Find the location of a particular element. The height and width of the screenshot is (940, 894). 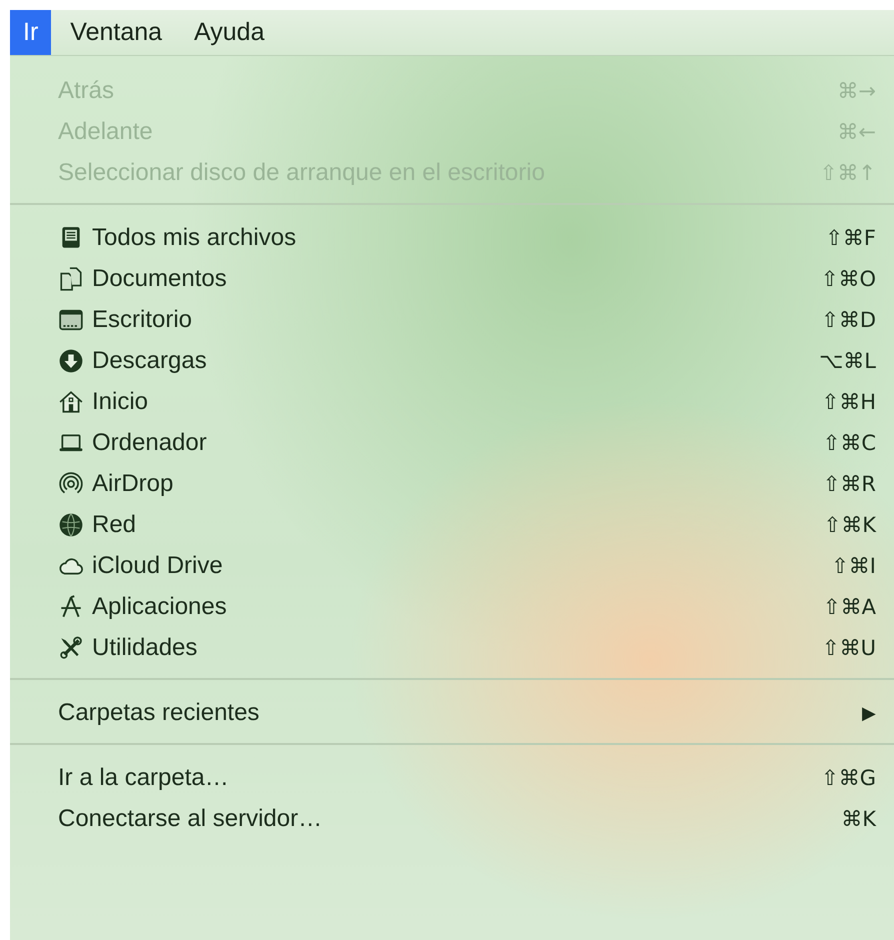

house-icon is located at coordinates (71, 401).